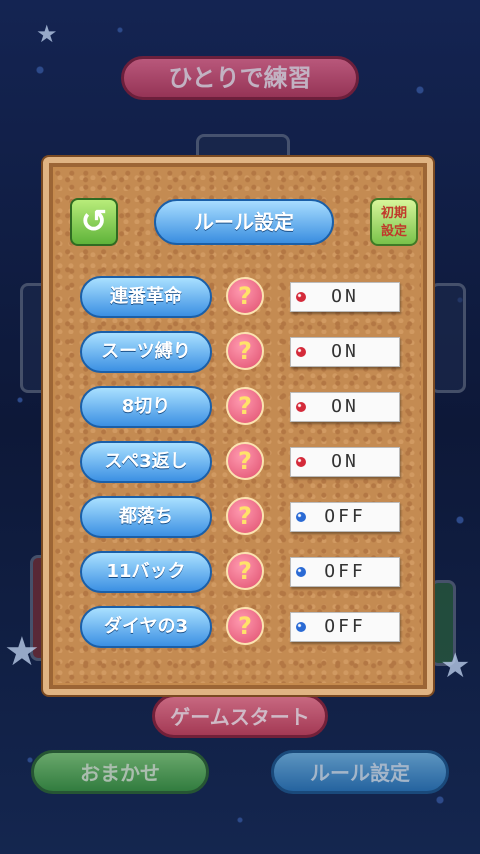 The width and height of the screenshot is (480, 854). I want to click on rule-label-button: 11バック, so click(146, 572).